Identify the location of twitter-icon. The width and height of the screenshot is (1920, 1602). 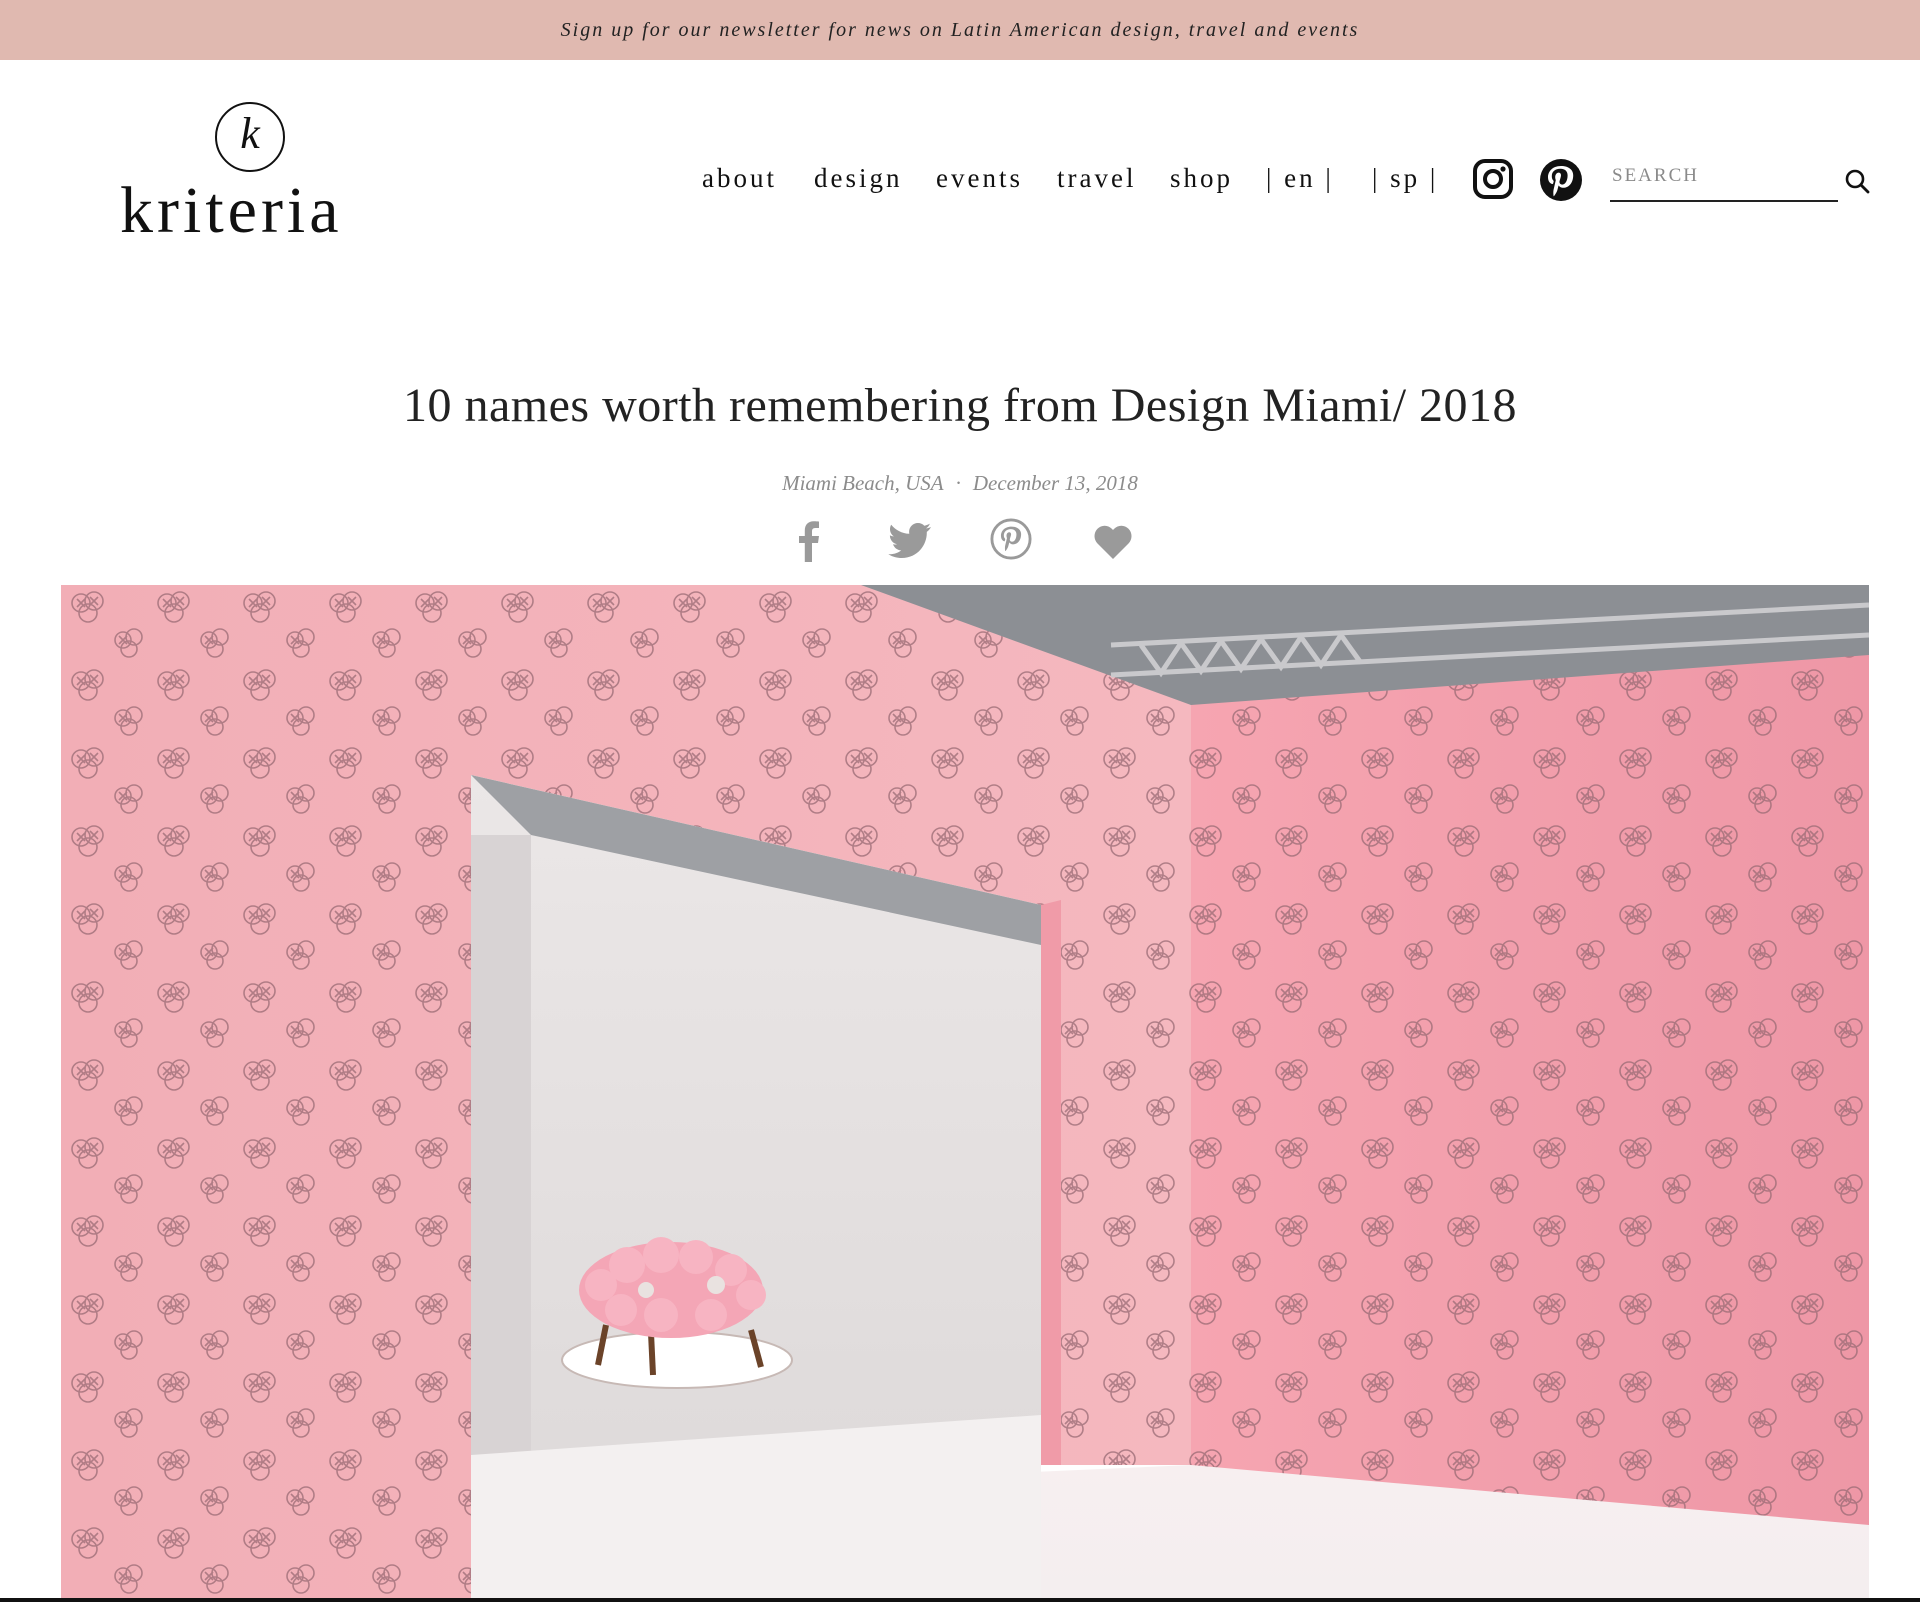
(910, 543).